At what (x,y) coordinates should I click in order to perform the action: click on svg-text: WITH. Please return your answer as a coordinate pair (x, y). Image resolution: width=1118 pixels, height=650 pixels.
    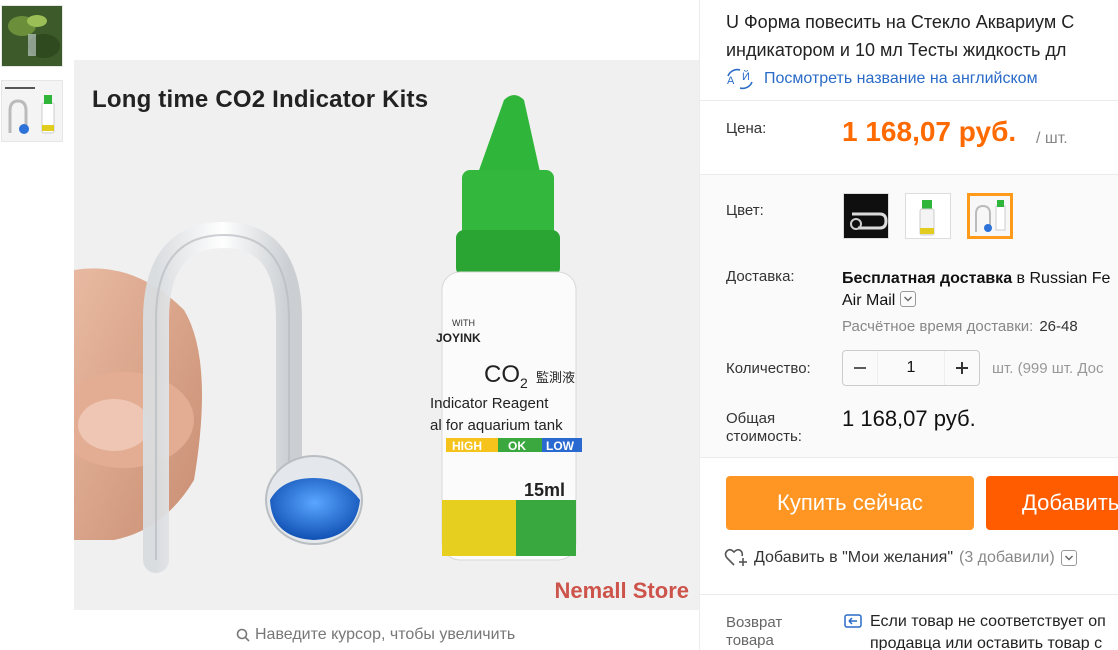
    Looking at the image, I should click on (463, 323).